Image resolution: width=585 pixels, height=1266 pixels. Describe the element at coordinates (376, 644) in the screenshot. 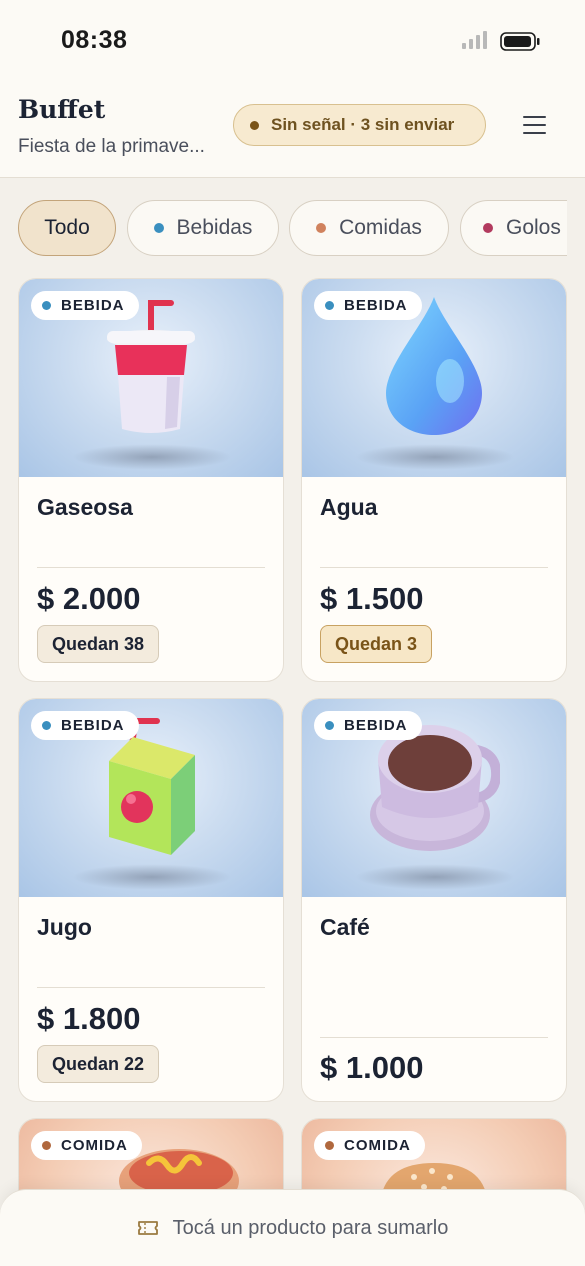

I see `stock-badge-low: Quedan 3` at that location.